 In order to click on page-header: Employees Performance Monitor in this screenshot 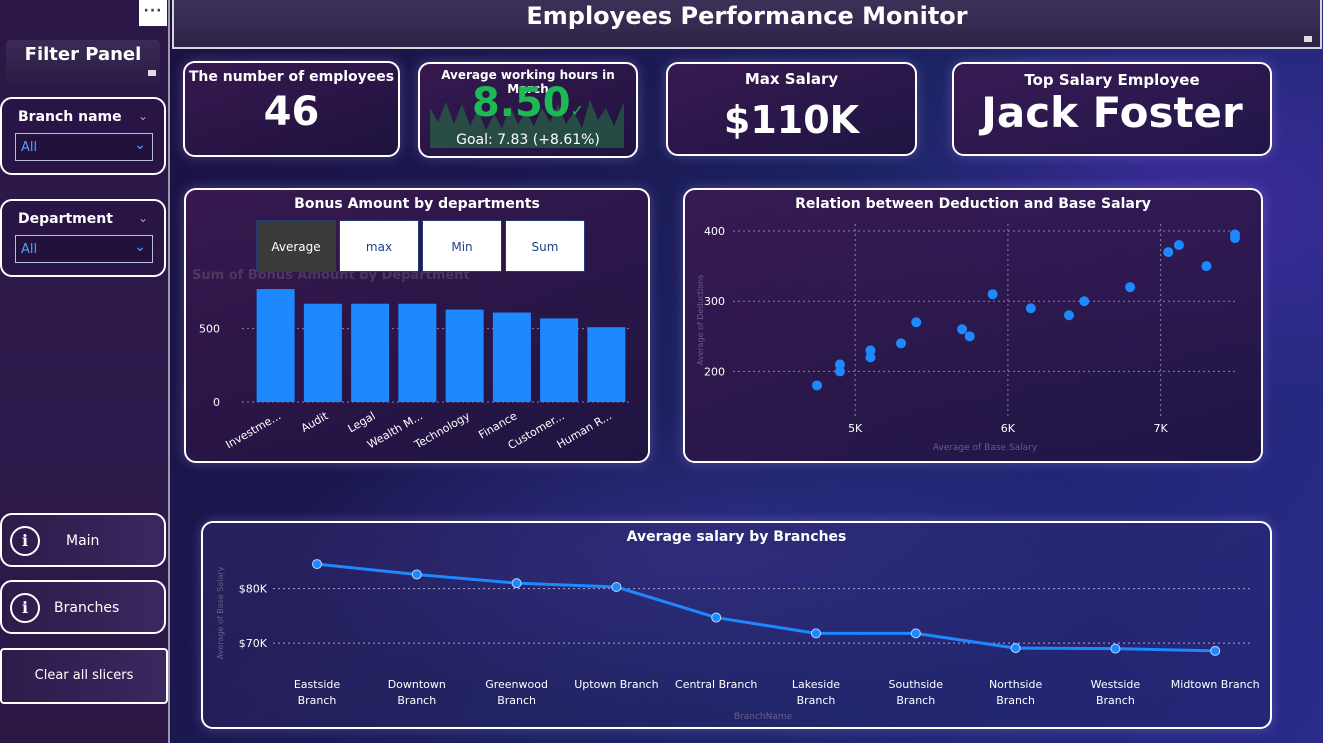, I will do `click(747, 24)`.